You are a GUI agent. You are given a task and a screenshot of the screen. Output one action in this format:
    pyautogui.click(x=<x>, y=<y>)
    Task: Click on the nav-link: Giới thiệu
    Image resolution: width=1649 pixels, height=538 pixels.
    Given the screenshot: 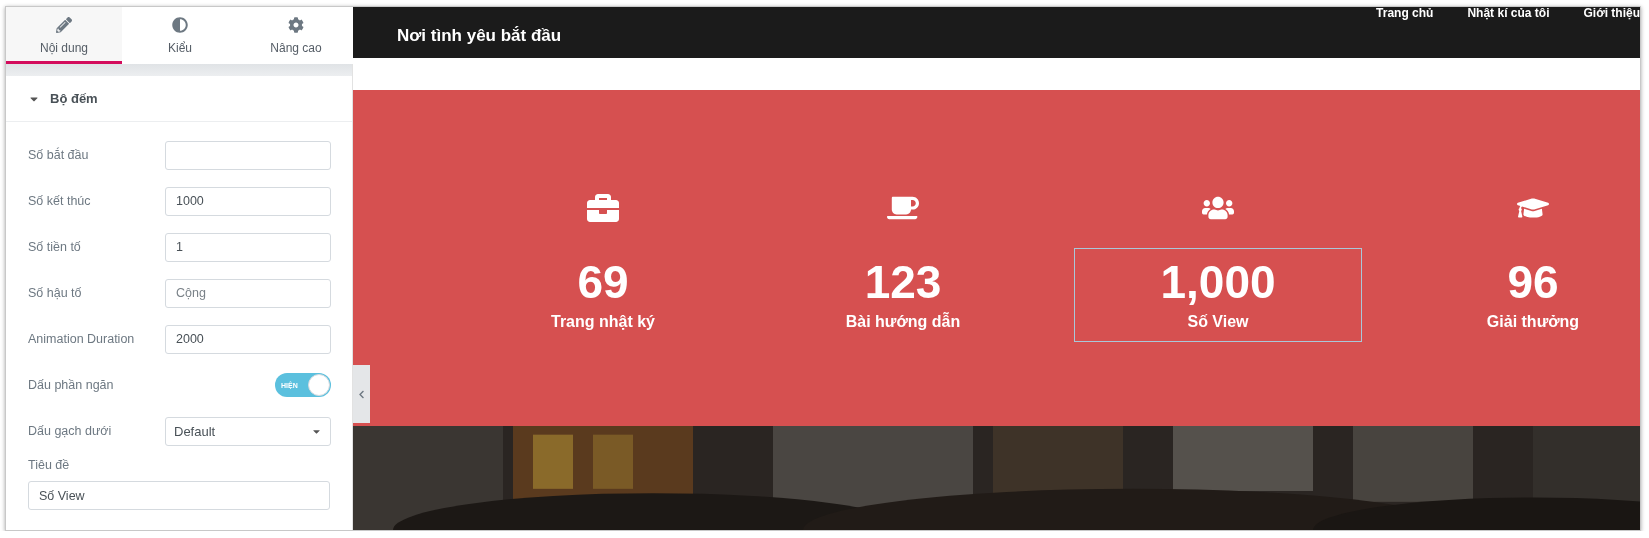 What is the action you would take?
    pyautogui.click(x=1611, y=13)
    